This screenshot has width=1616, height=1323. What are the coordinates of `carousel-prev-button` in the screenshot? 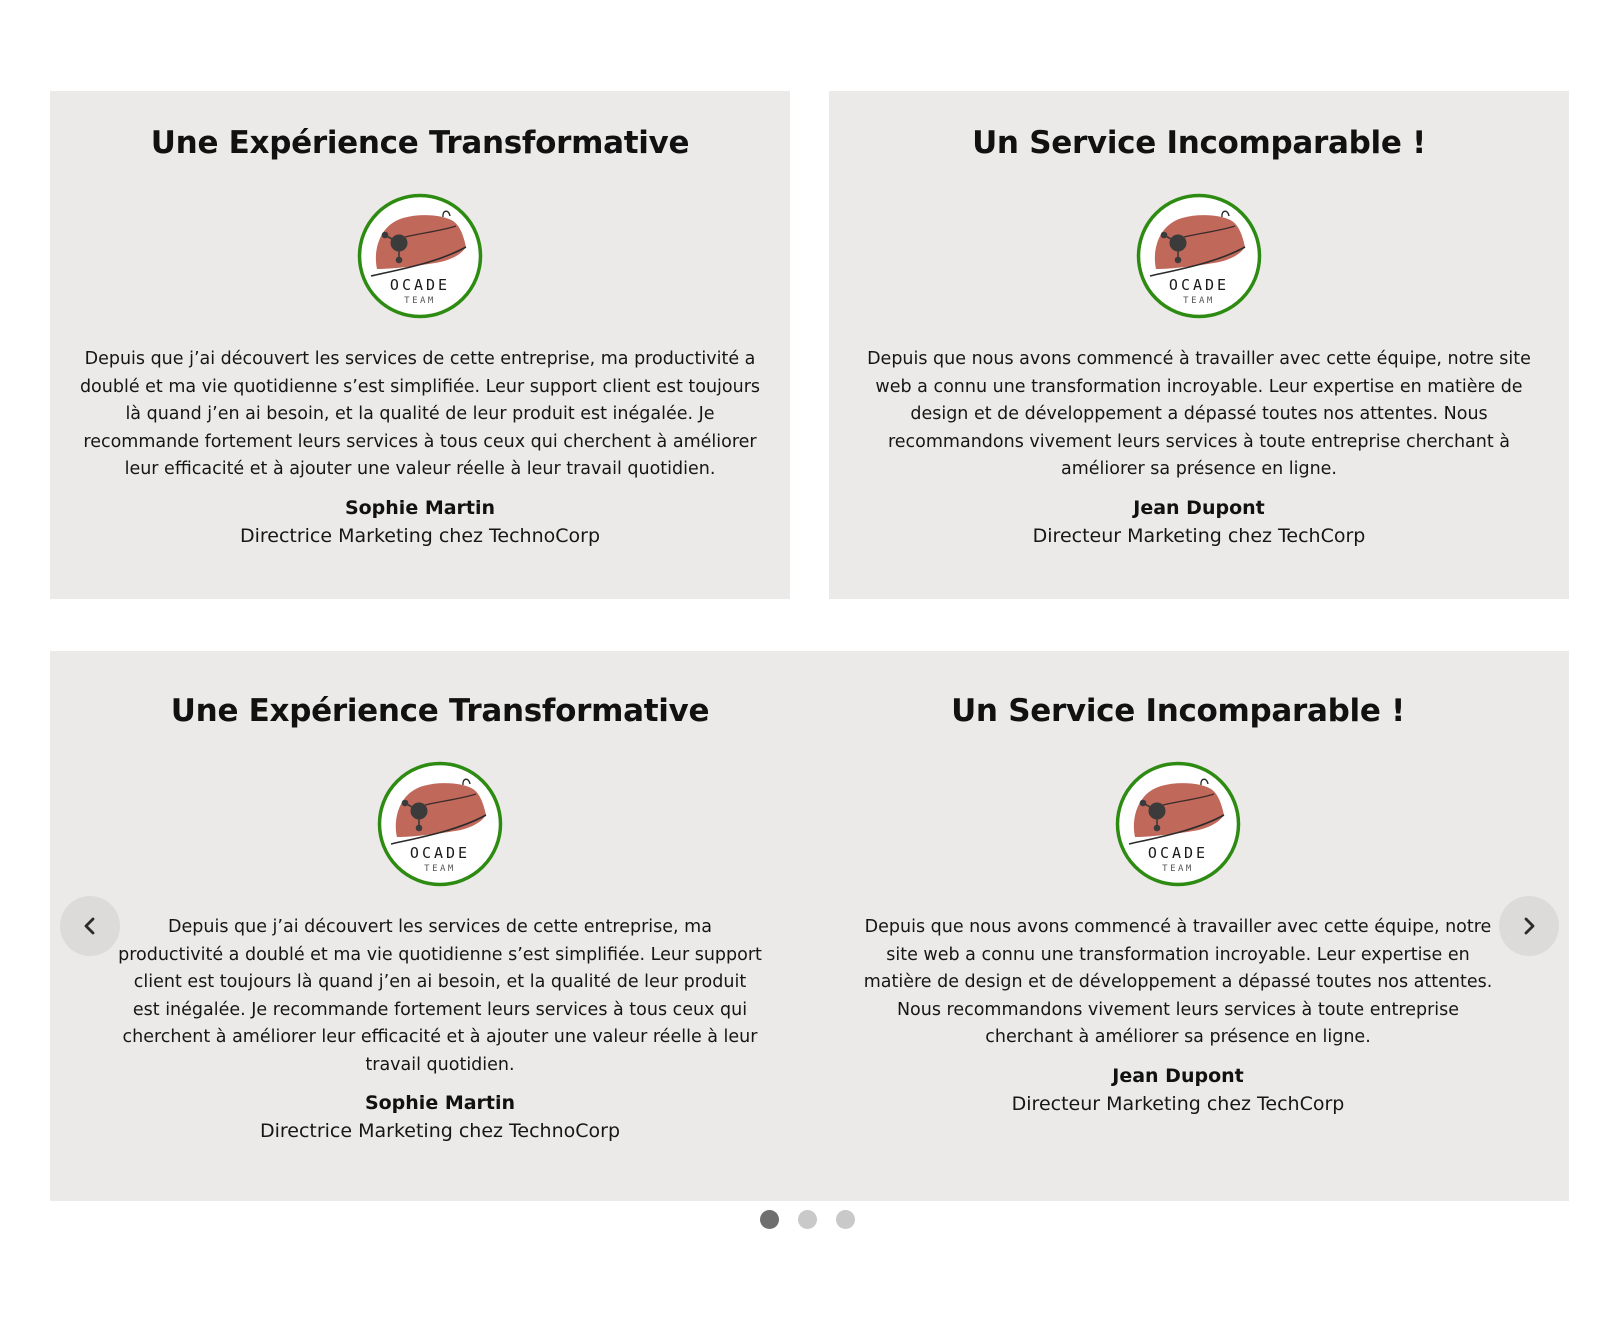 It's located at (90, 926).